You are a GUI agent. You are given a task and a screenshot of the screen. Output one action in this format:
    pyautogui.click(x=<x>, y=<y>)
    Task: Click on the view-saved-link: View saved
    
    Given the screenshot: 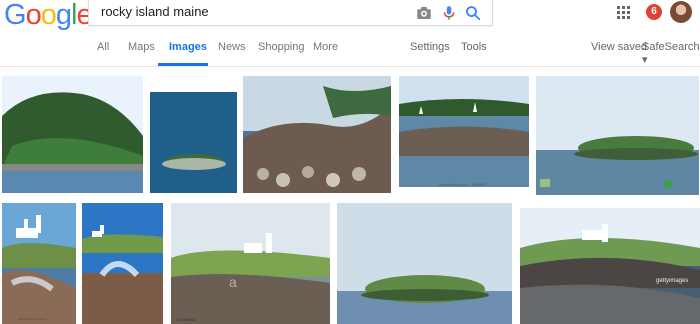 What is the action you would take?
    pyautogui.click(x=619, y=47)
    